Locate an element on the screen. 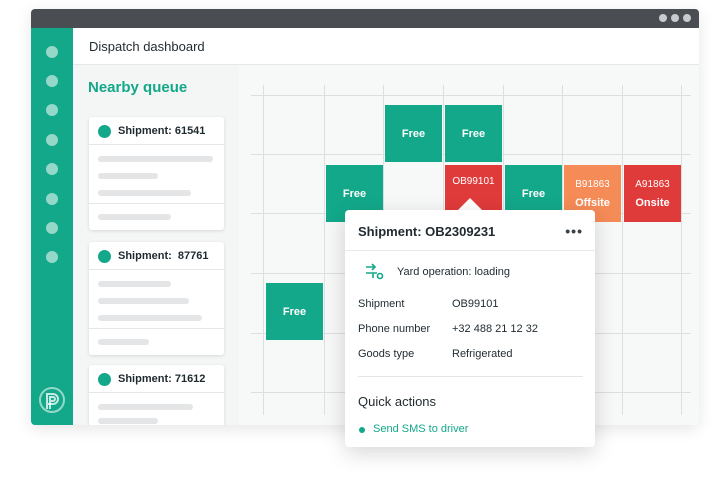 The image size is (720, 495). queue-card-header: Shipment: 61541 is located at coordinates (156, 131).